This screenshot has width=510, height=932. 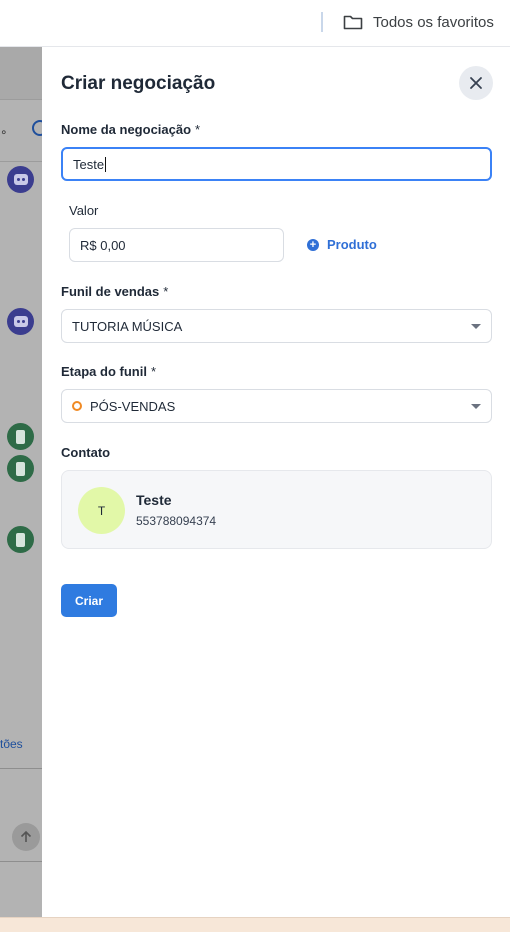 I want to click on all-bookmarks-label: Todos os favoritos, so click(x=433, y=22).